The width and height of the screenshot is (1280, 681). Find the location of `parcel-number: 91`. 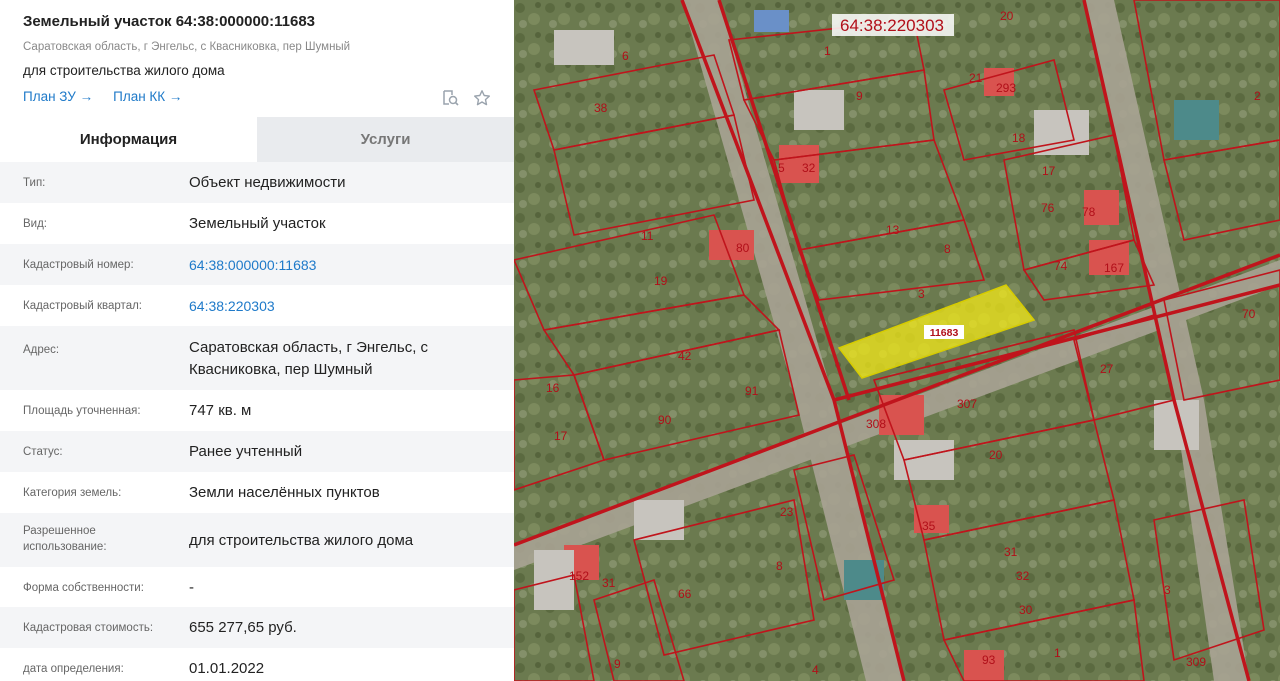

parcel-number: 91 is located at coordinates (752, 391).